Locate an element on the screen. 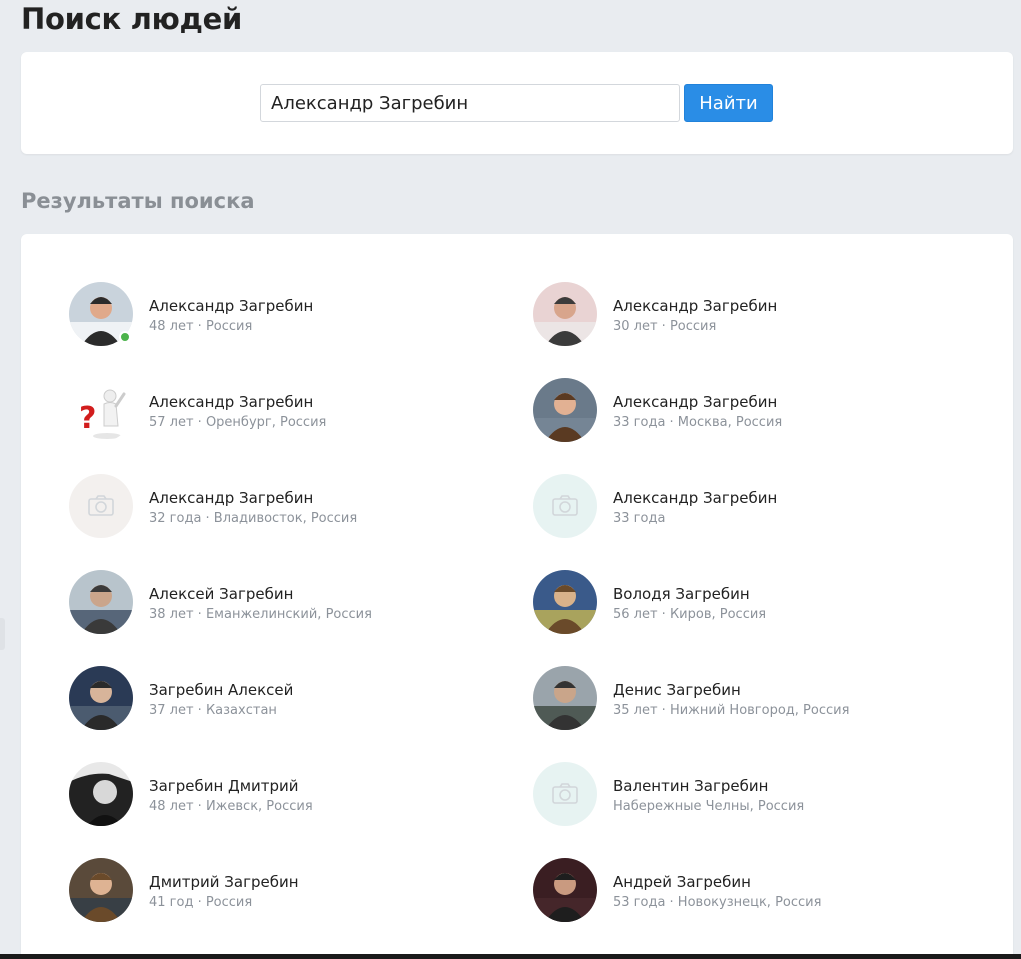 The height and width of the screenshot is (959, 1021). person-info: Загребин Алексей 37 лет · Казахстан is located at coordinates (221, 700).